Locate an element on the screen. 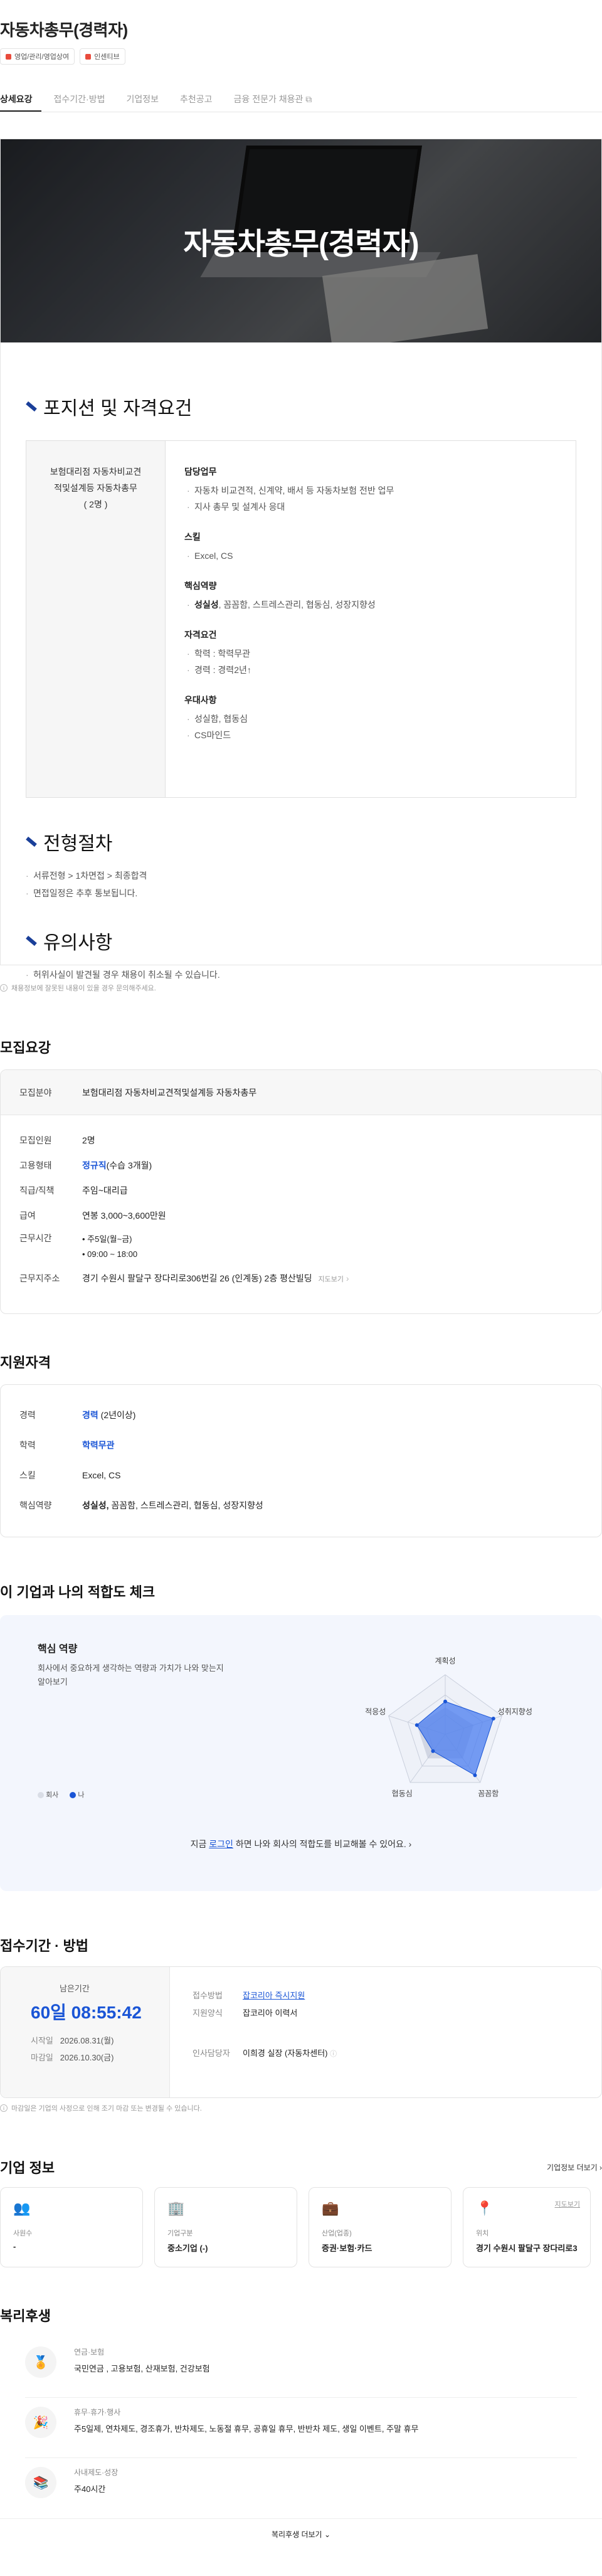  tag-list: 영업/관리/영업상여 인센티브 is located at coordinates (301, 56).